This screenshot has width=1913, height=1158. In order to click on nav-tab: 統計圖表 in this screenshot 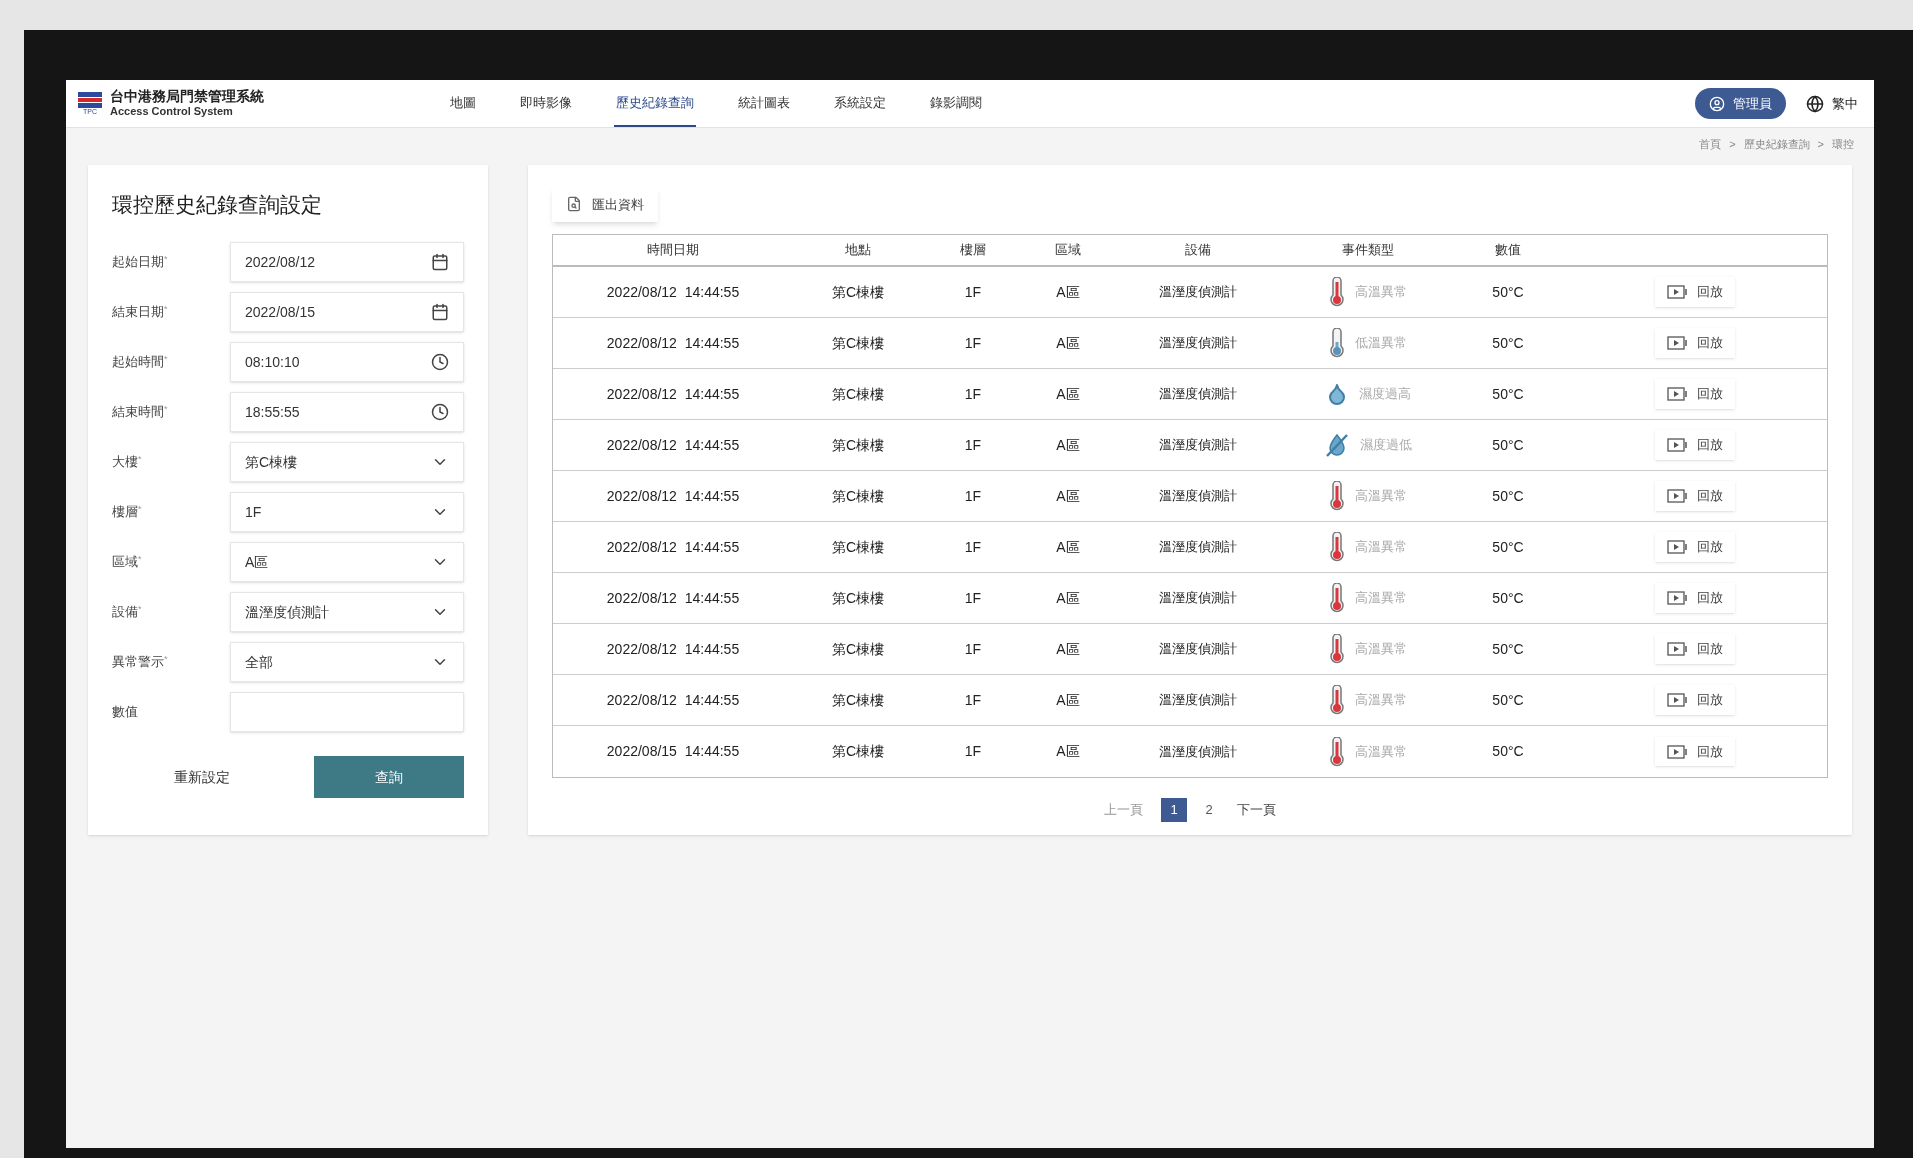, I will do `click(764, 103)`.